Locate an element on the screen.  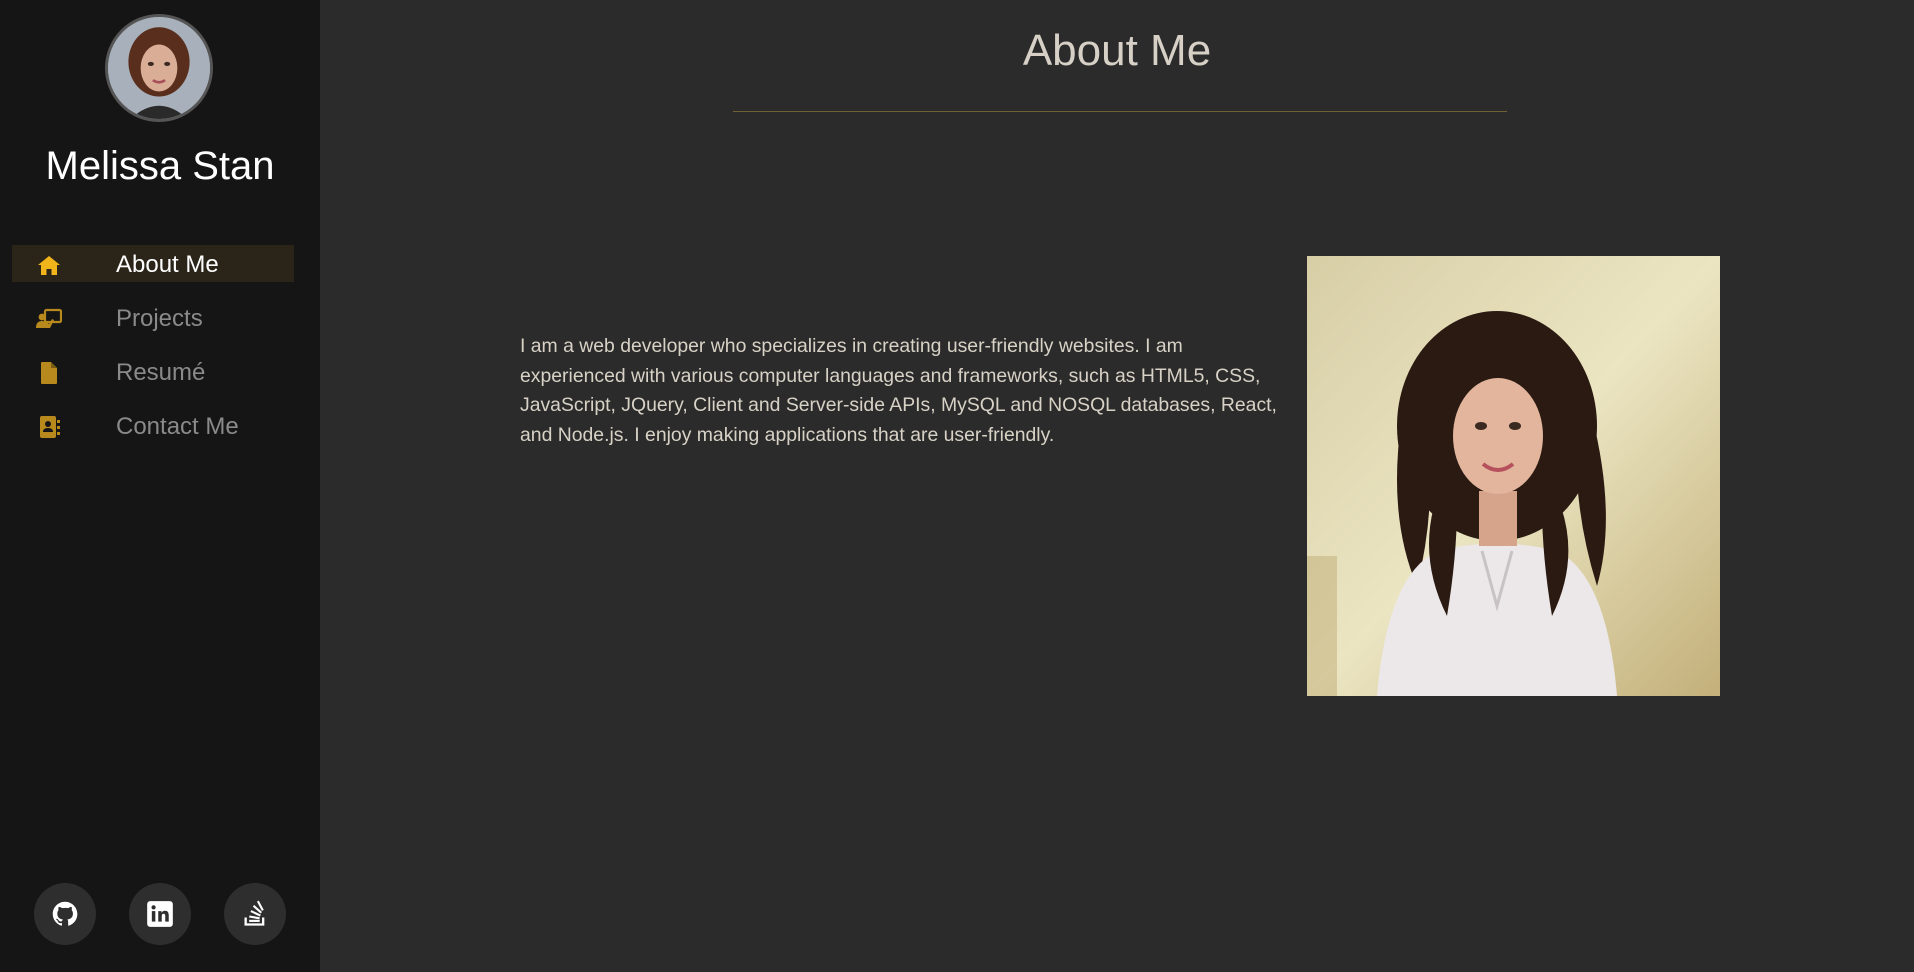
nav-item-contact-me: Contact Me is located at coordinates (153, 425).